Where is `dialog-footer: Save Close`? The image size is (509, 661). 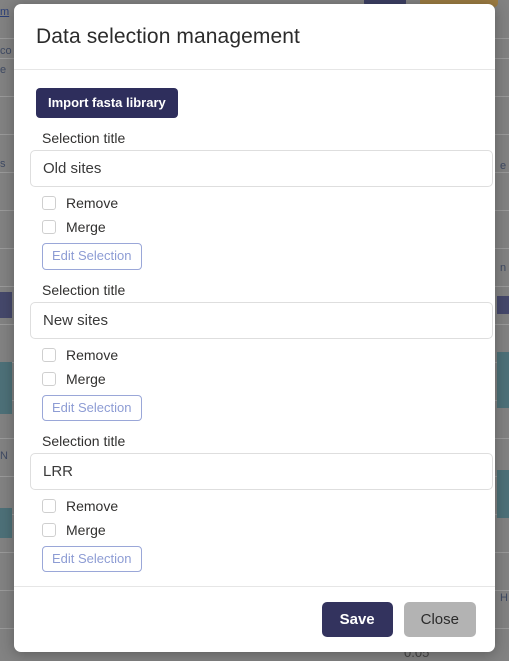
dialog-footer: Save Close is located at coordinates (254, 619).